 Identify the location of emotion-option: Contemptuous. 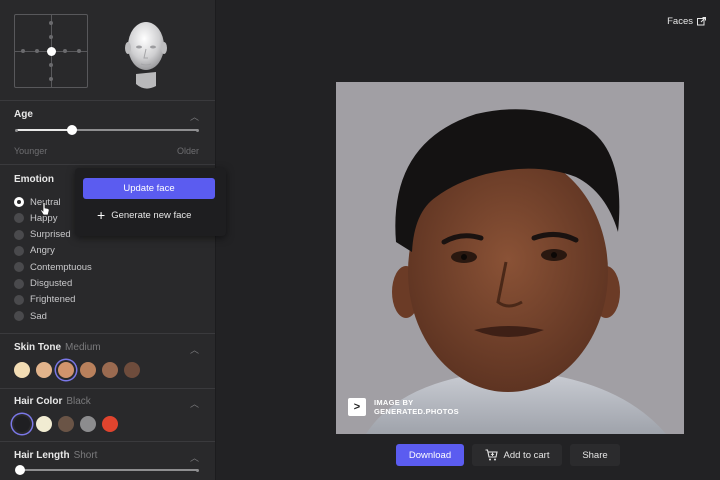
(53, 267).